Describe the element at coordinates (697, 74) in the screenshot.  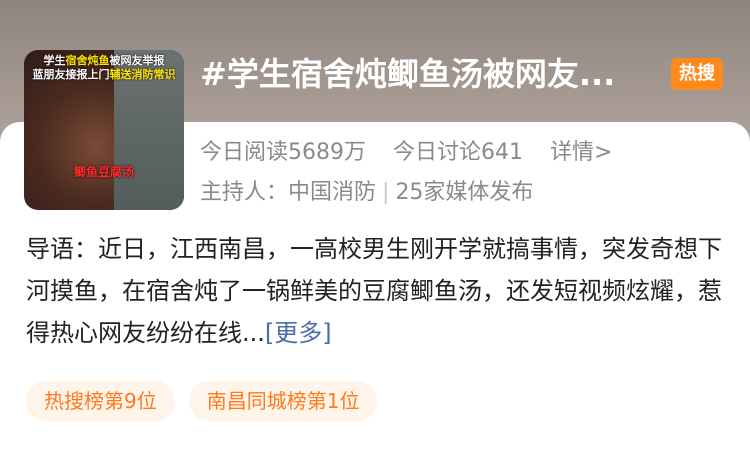
I see `hot-search-badge: 热搜` at that location.